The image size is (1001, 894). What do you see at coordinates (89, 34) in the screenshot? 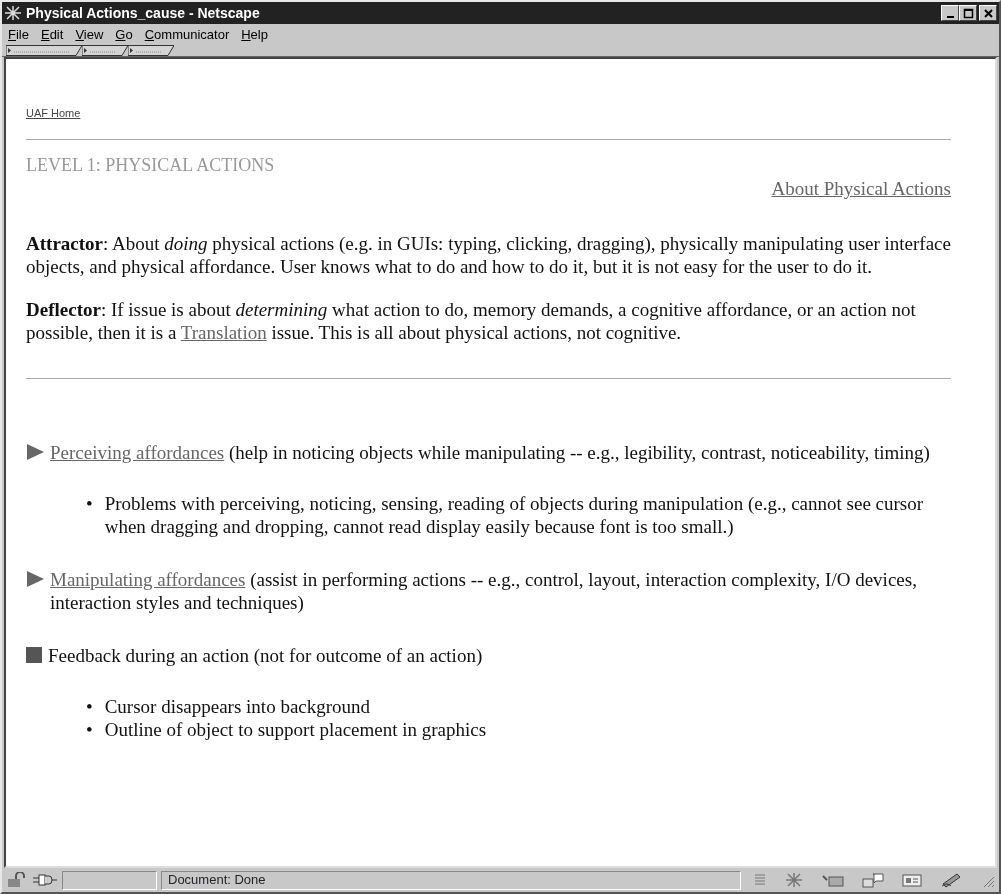
I see `menu-item: View` at bounding box center [89, 34].